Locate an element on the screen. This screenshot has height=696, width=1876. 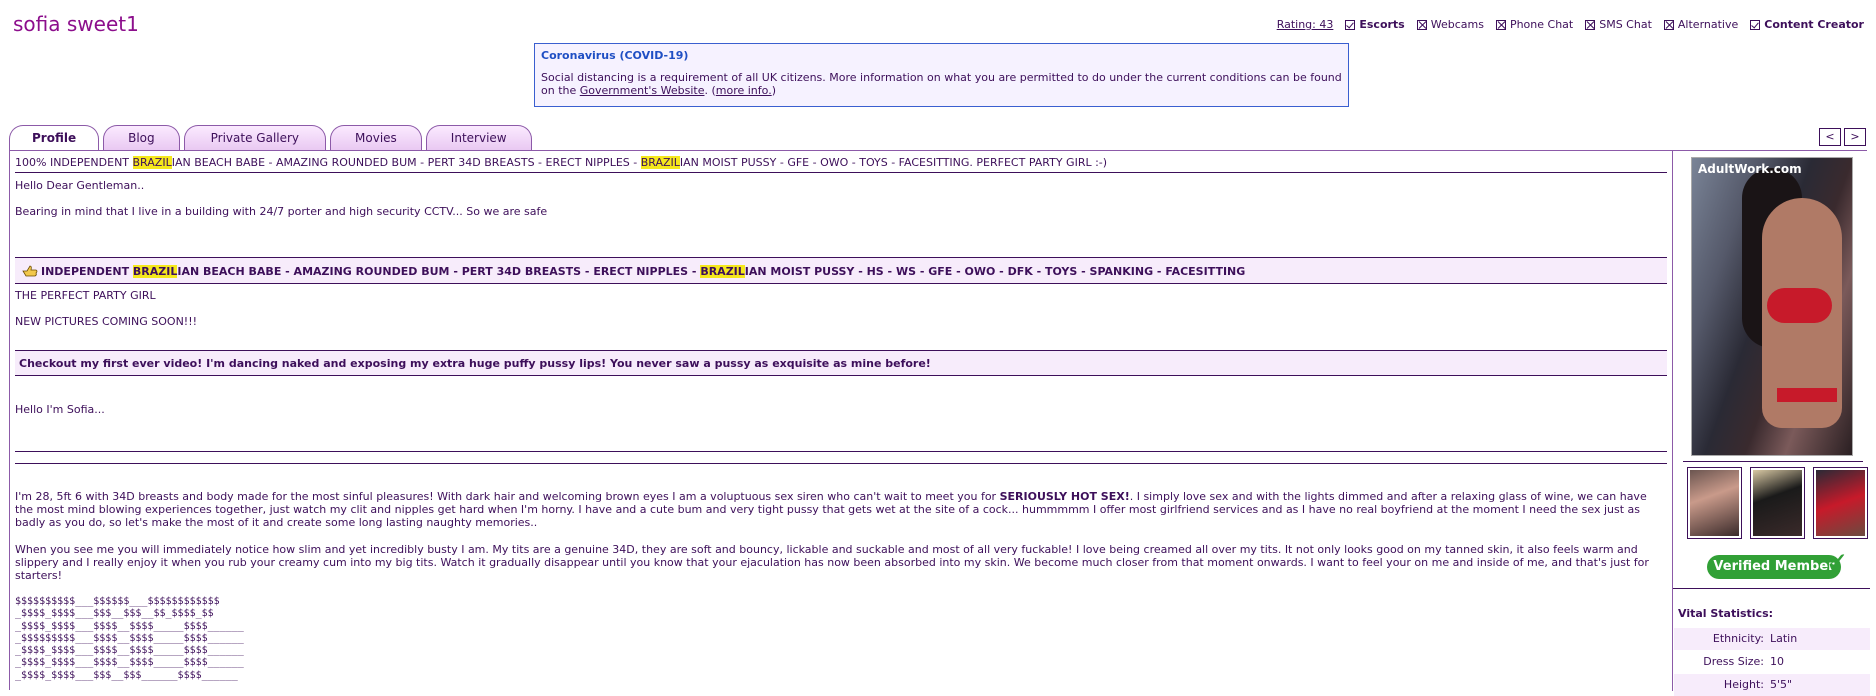
main-profile-photo: AdultWork.com is located at coordinates (1772, 306).